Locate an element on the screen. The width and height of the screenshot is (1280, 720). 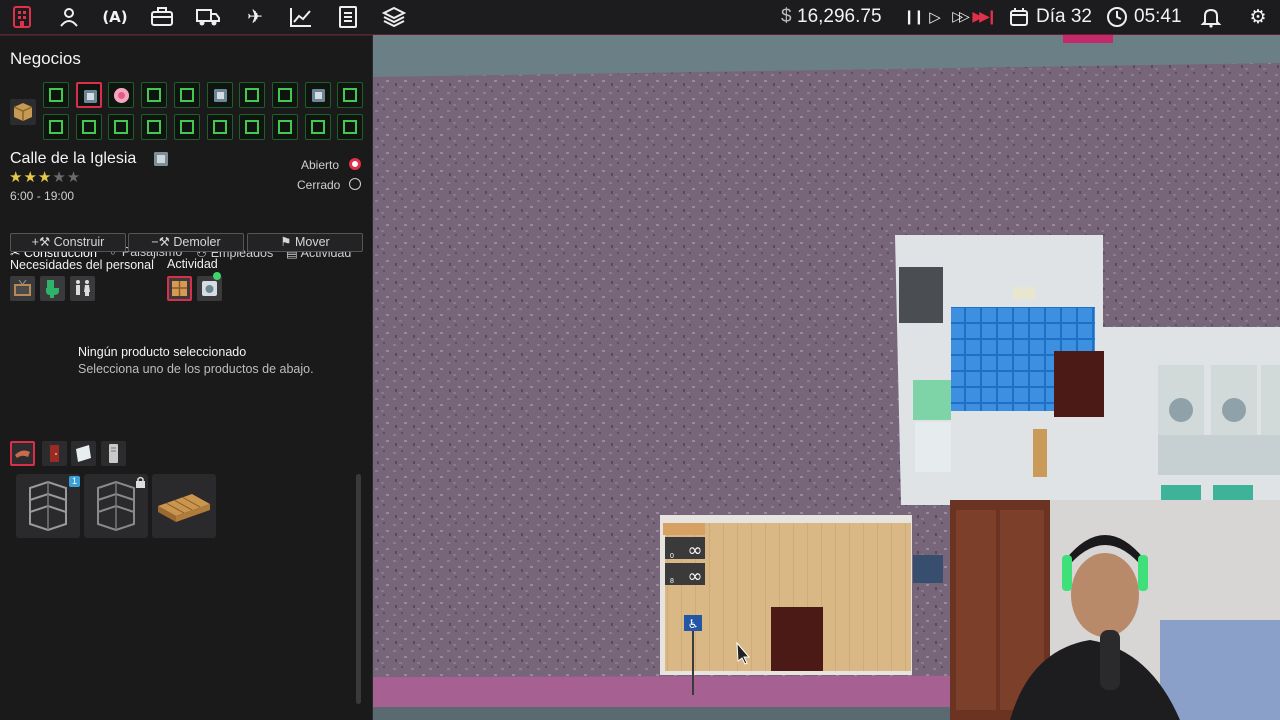
category-door-icon is located at coordinates (54, 453).